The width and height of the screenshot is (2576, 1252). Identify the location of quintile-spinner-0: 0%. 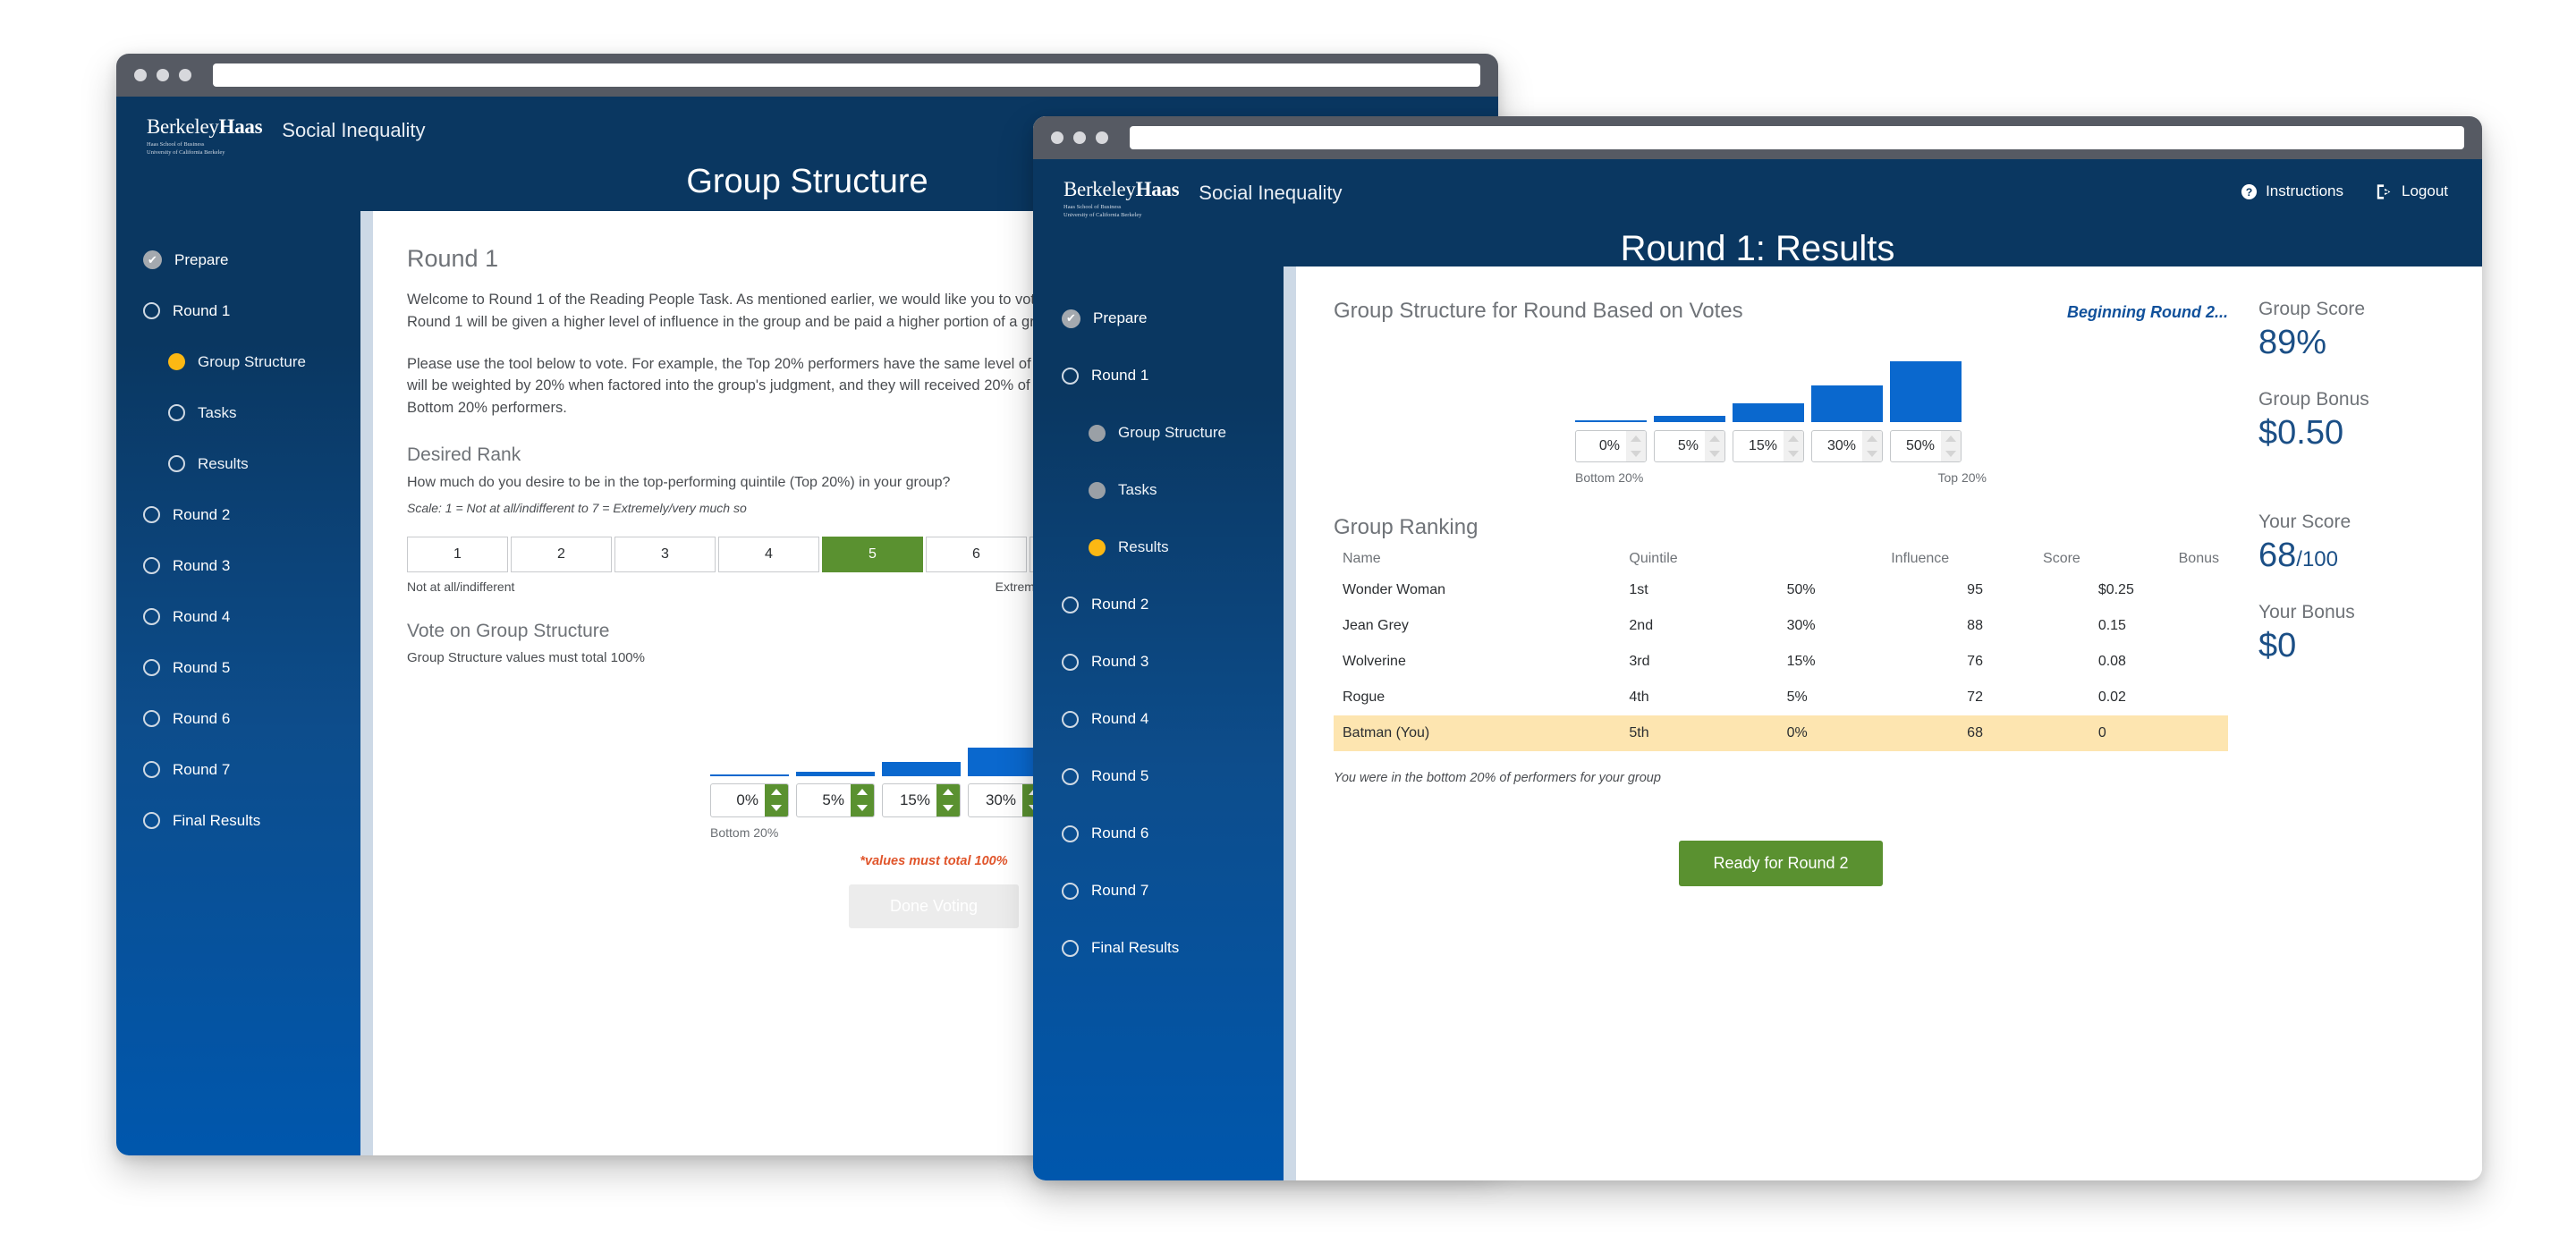
(749, 799).